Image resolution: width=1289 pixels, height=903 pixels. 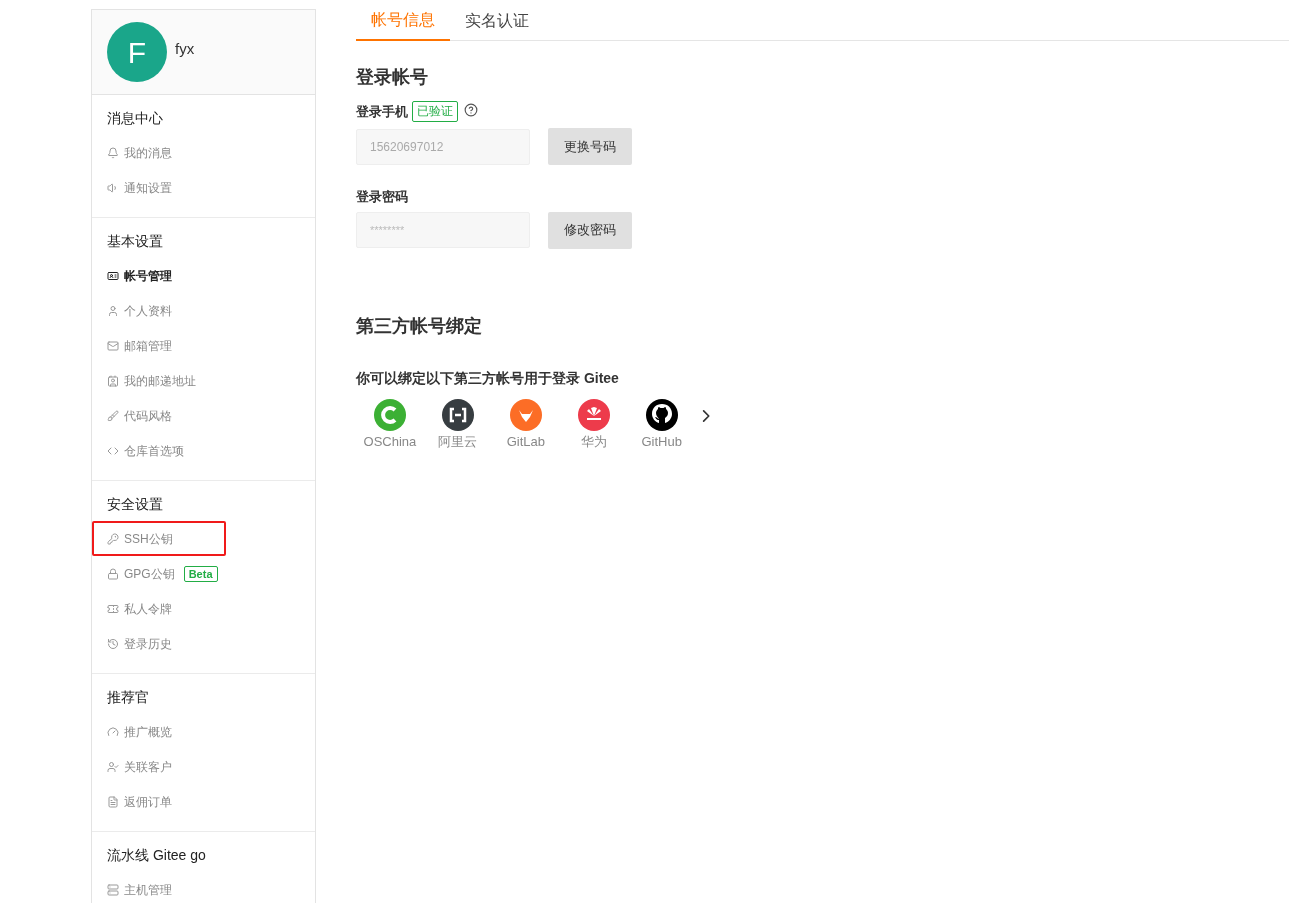 I want to click on document-icon, so click(x=113, y=801).